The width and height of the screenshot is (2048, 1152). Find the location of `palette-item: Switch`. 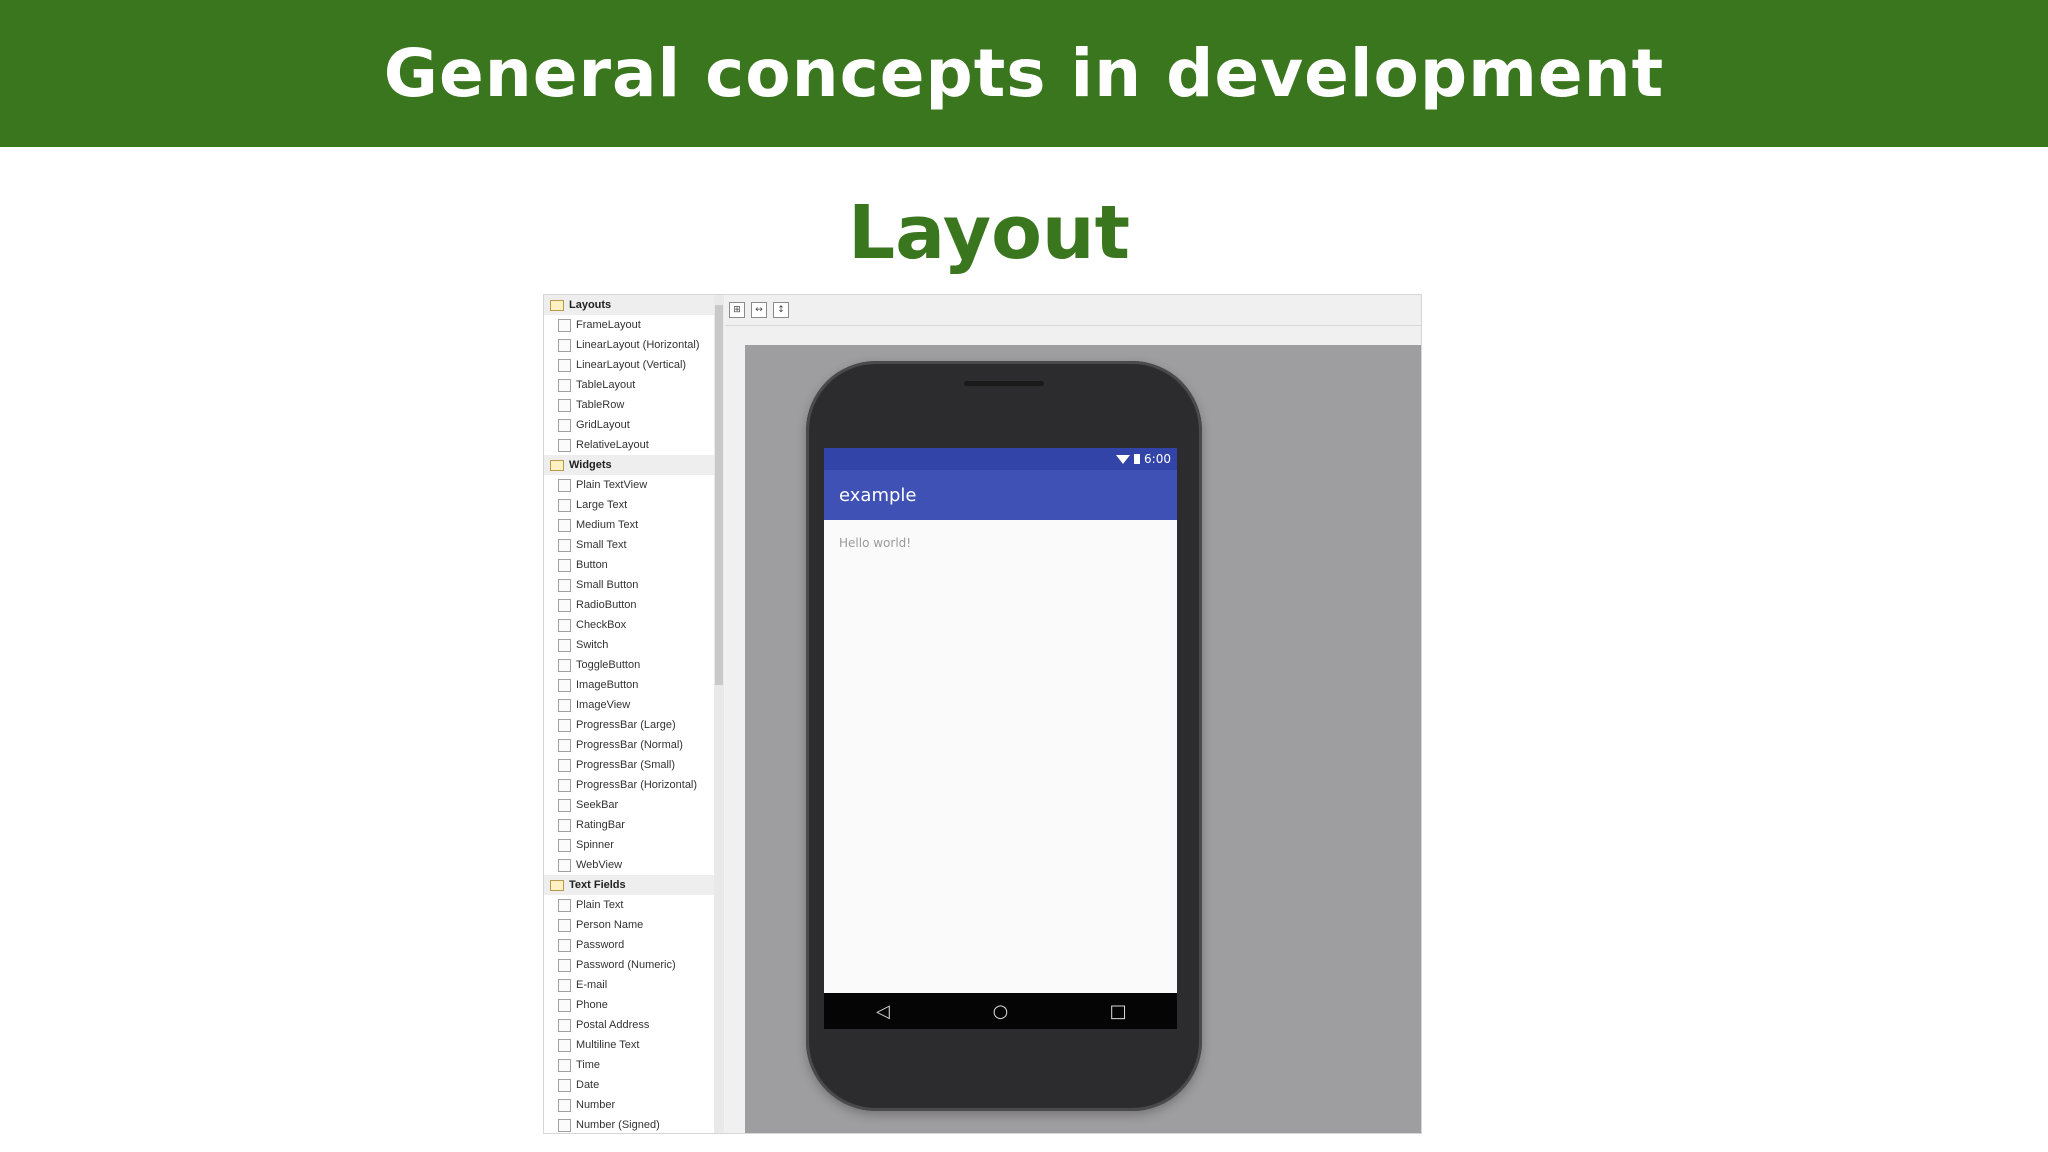

palette-item: Switch is located at coordinates (629, 645).